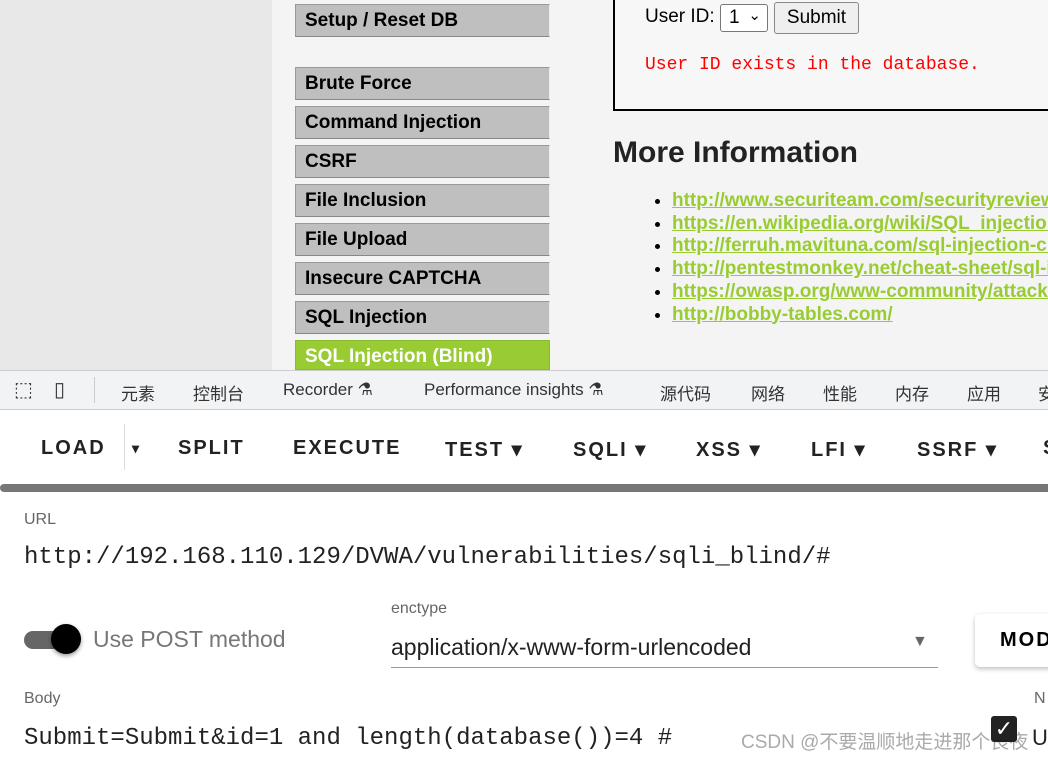 This screenshot has width=1048, height=757. Describe the element at coordinates (782, 314) in the screenshot. I see `info-link: http://bobby-tables.com/` at that location.